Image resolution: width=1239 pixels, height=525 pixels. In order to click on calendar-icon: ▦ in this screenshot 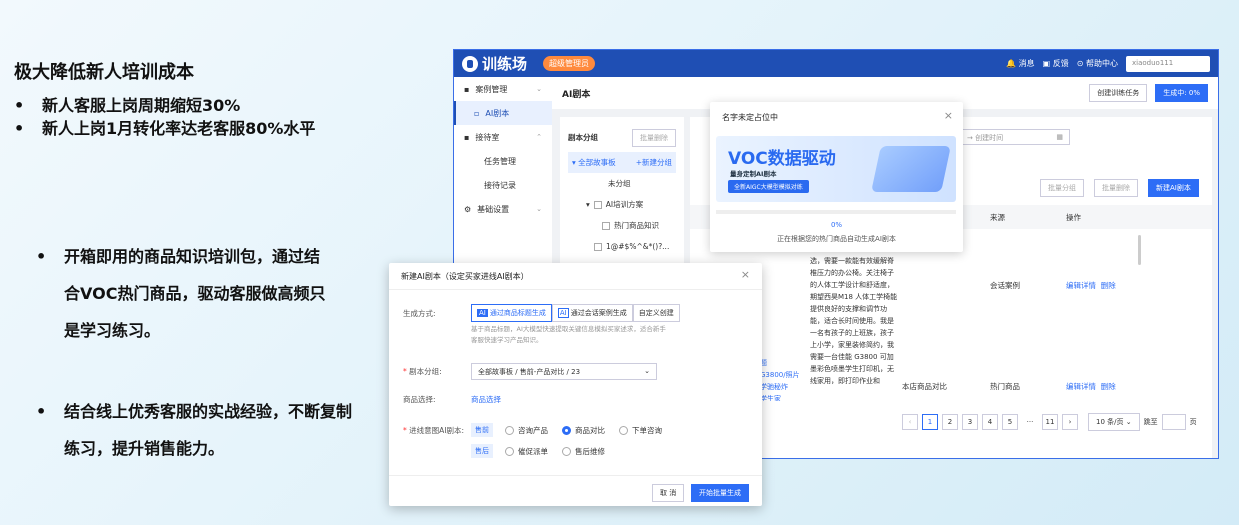, I will do `click(1059, 137)`.